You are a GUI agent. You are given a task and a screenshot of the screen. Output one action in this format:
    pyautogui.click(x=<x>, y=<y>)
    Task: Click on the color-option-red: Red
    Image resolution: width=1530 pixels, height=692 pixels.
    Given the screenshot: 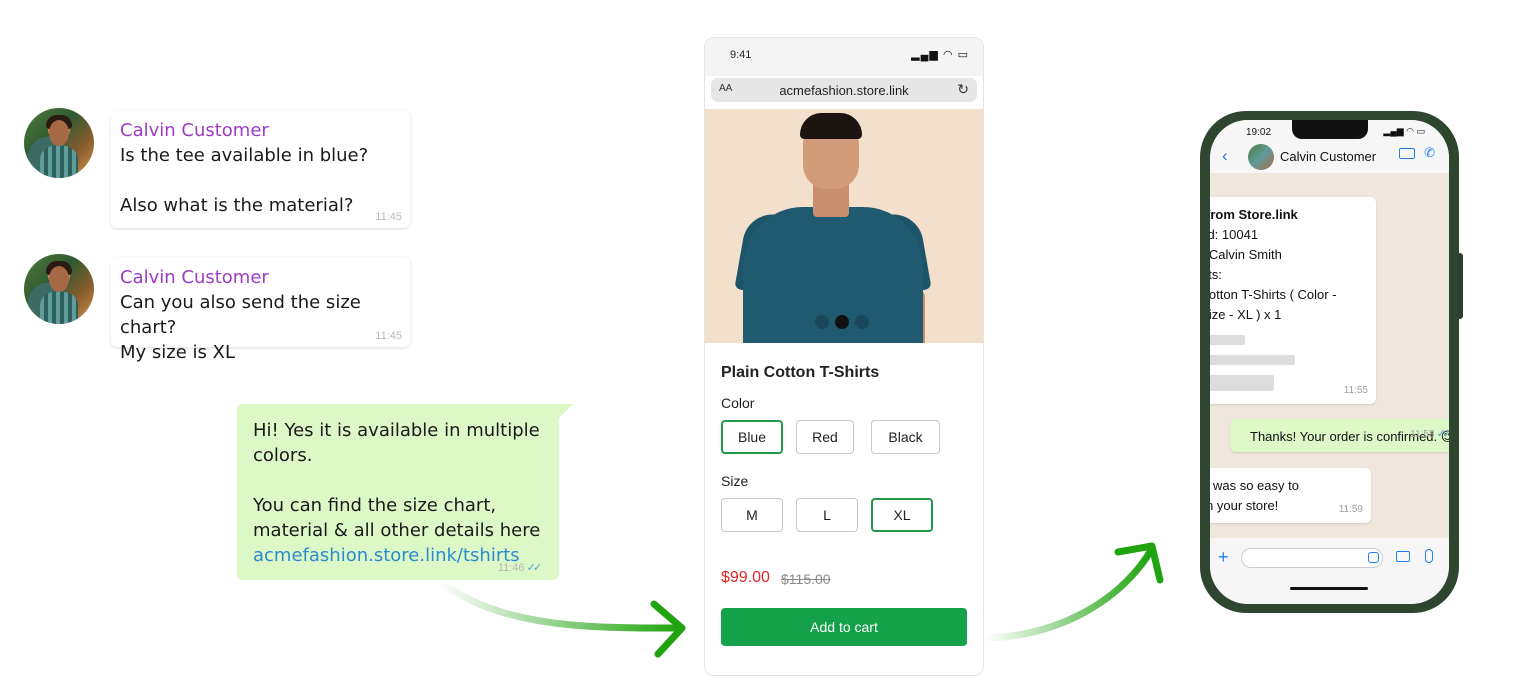 What is the action you would take?
    pyautogui.click(x=825, y=437)
    